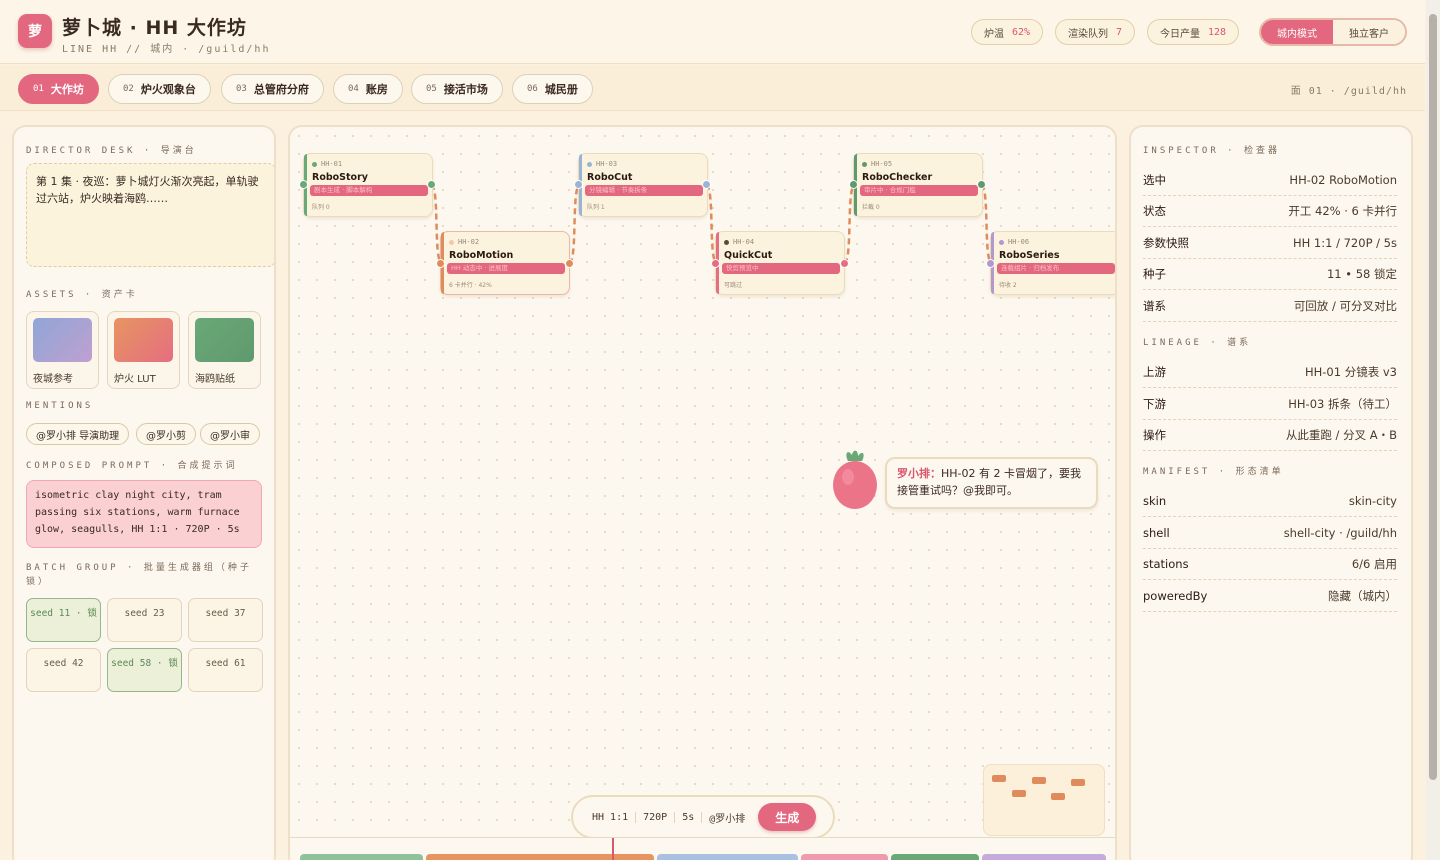 The image size is (1440, 860). Describe the element at coordinates (1270, 404) in the screenshot. I see `lineage-row-downstream: 下游 HH-03 拆条（待工）` at that location.